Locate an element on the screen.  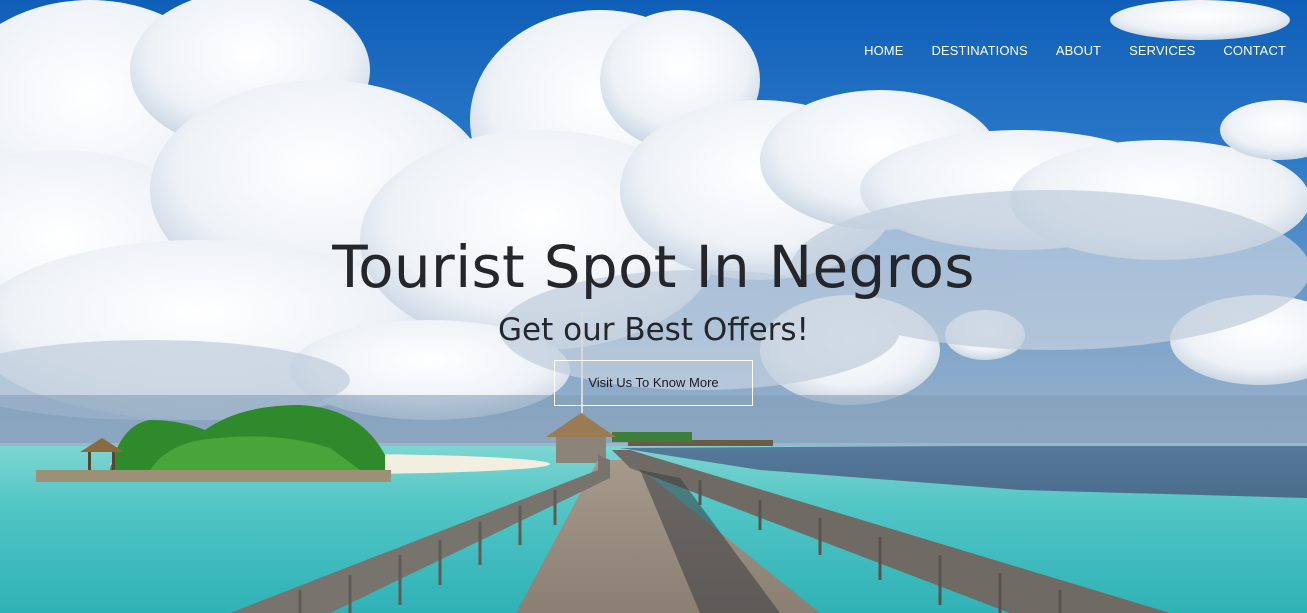
nav-link-contact: CONTACT is located at coordinates (1254, 50).